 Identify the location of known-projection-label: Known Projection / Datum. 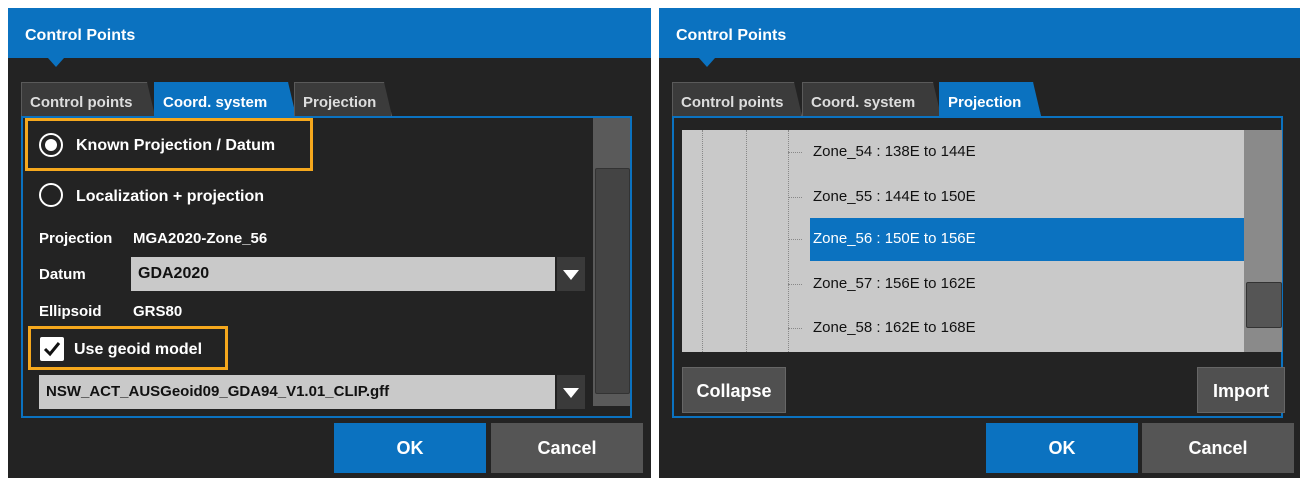
(175, 146).